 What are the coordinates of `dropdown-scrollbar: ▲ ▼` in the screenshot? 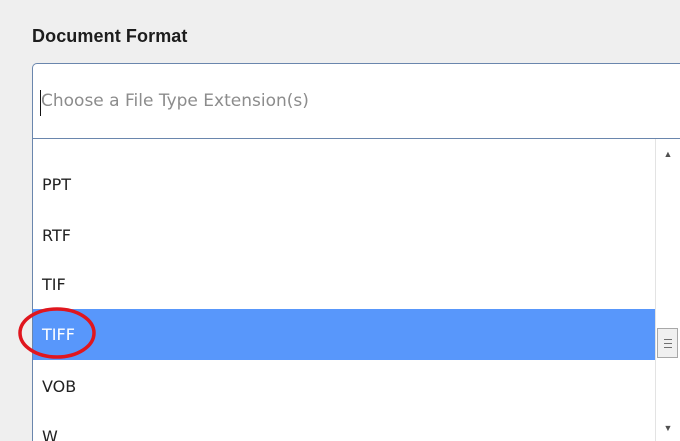 It's located at (667, 290).